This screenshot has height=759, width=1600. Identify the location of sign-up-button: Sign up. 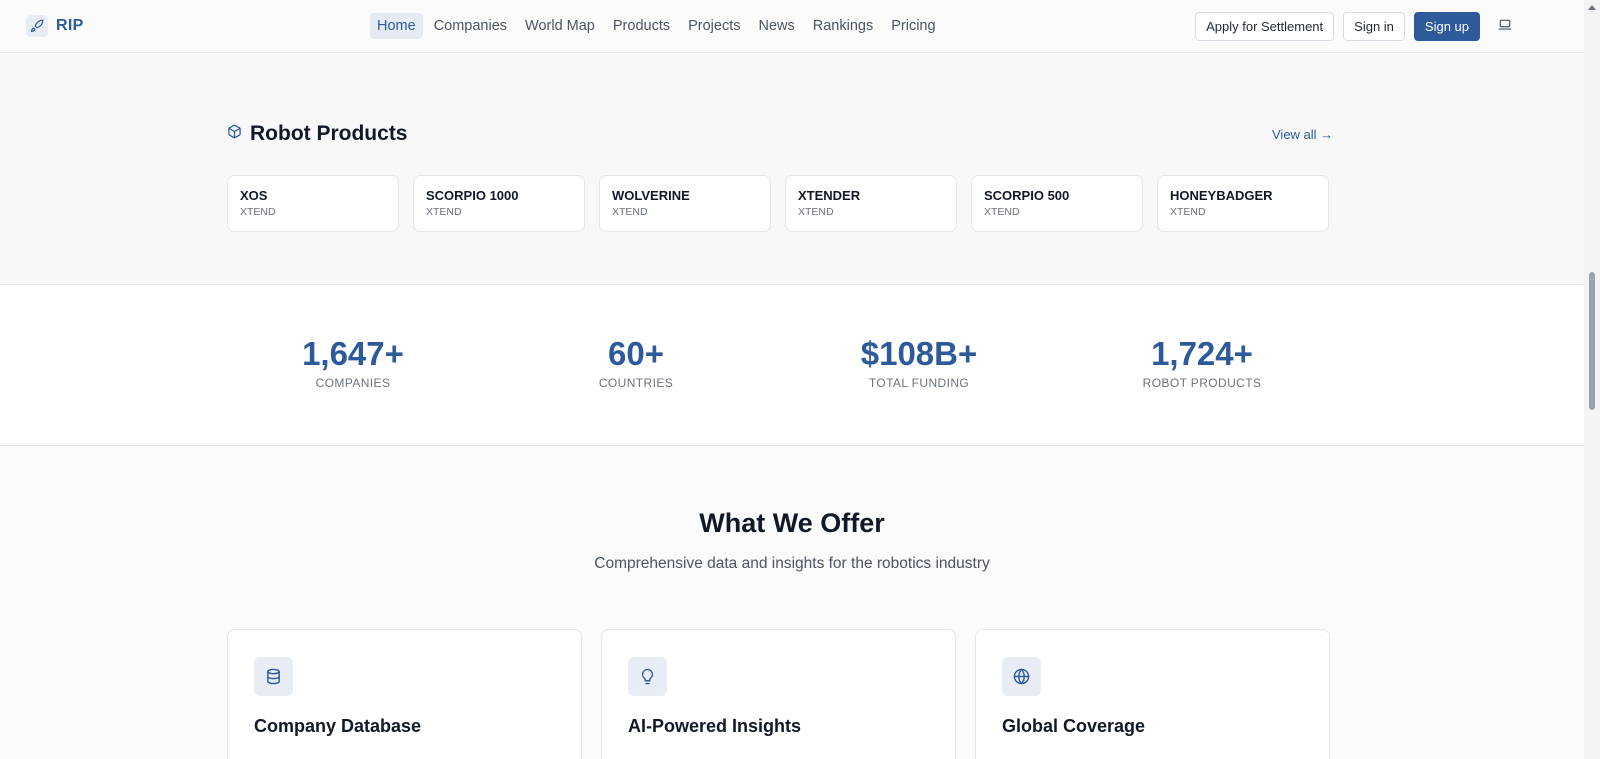
(1446, 26).